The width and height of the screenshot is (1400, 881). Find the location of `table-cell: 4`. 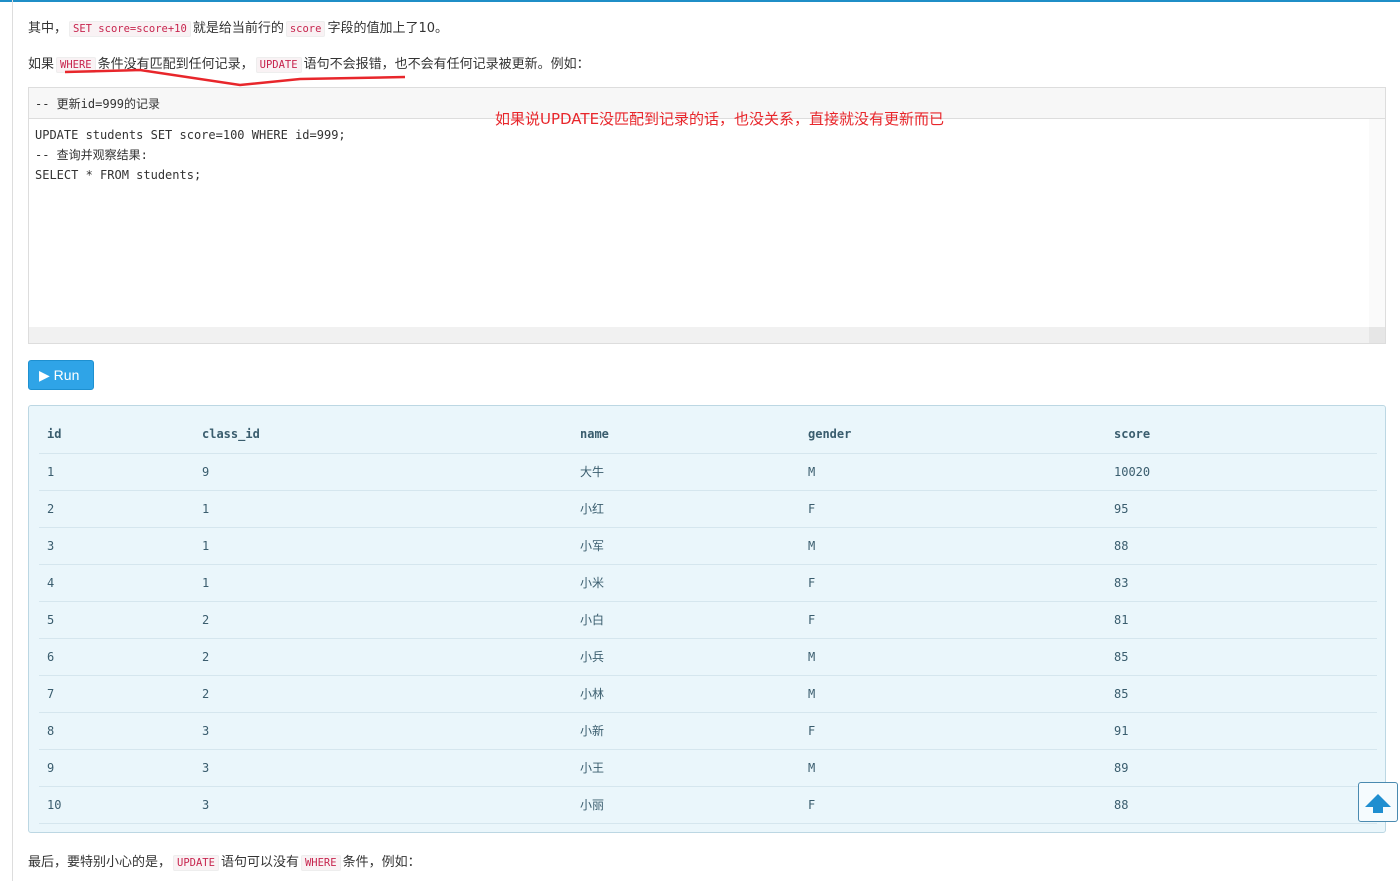

table-cell: 4 is located at coordinates (116, 583).